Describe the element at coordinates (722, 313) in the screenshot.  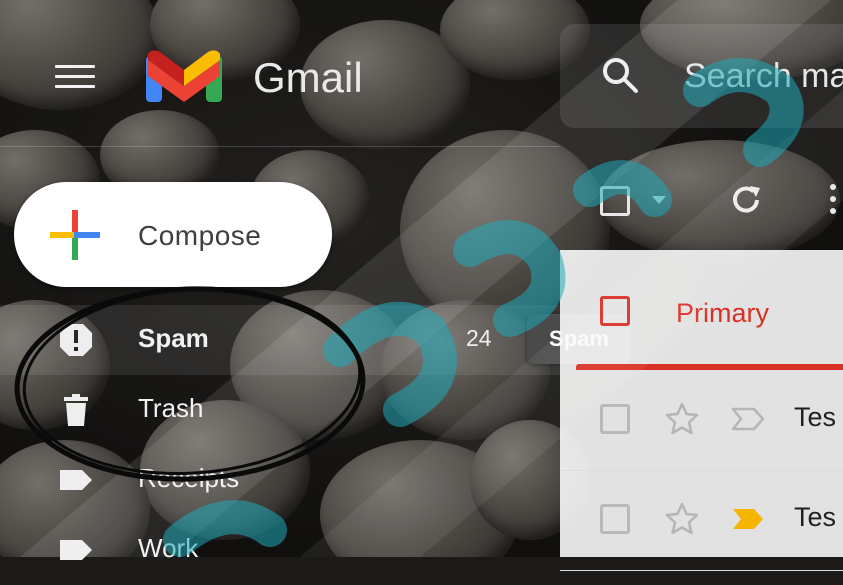
I see `tab-label: Primary` at that location.